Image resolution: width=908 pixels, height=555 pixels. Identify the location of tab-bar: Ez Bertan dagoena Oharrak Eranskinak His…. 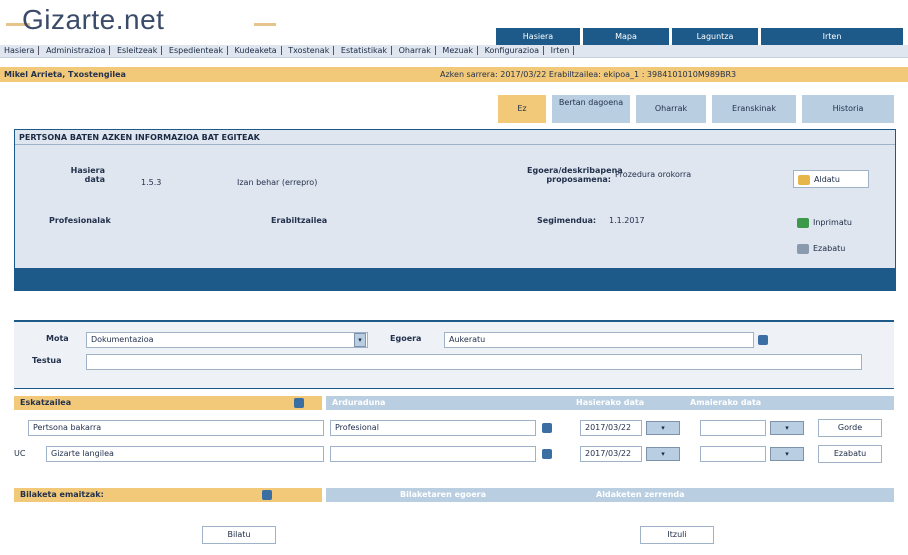
(454, 110).